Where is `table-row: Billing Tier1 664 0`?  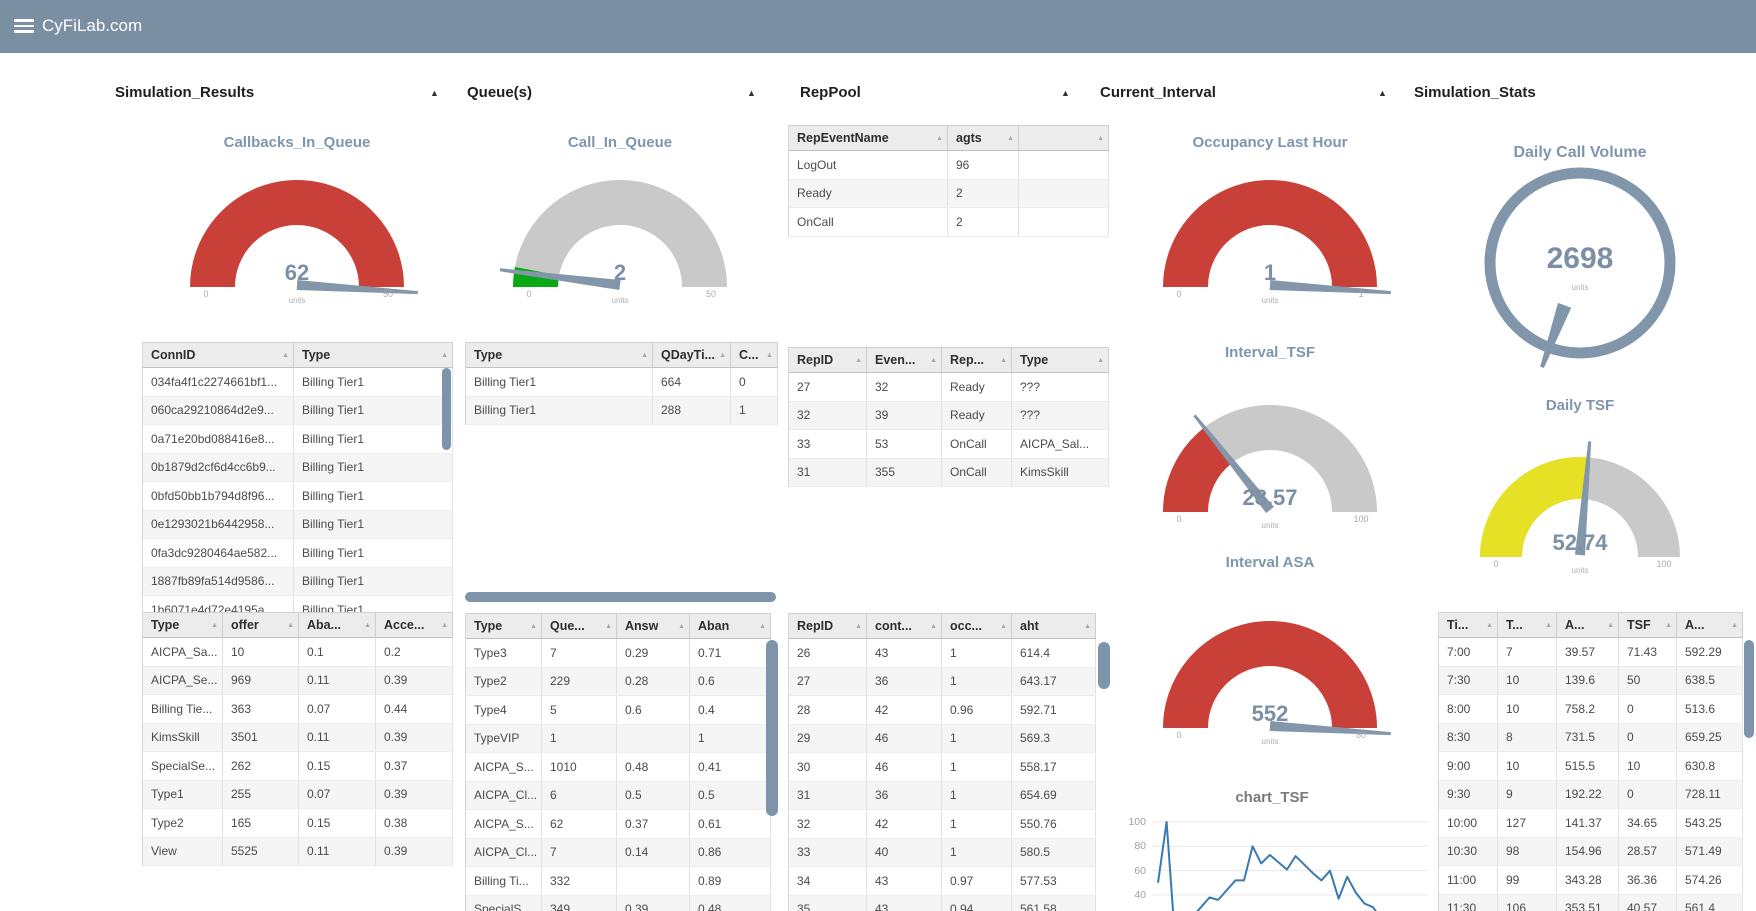 table-row: Billing Tier1 664 0 is located at coordinates (622, 382).